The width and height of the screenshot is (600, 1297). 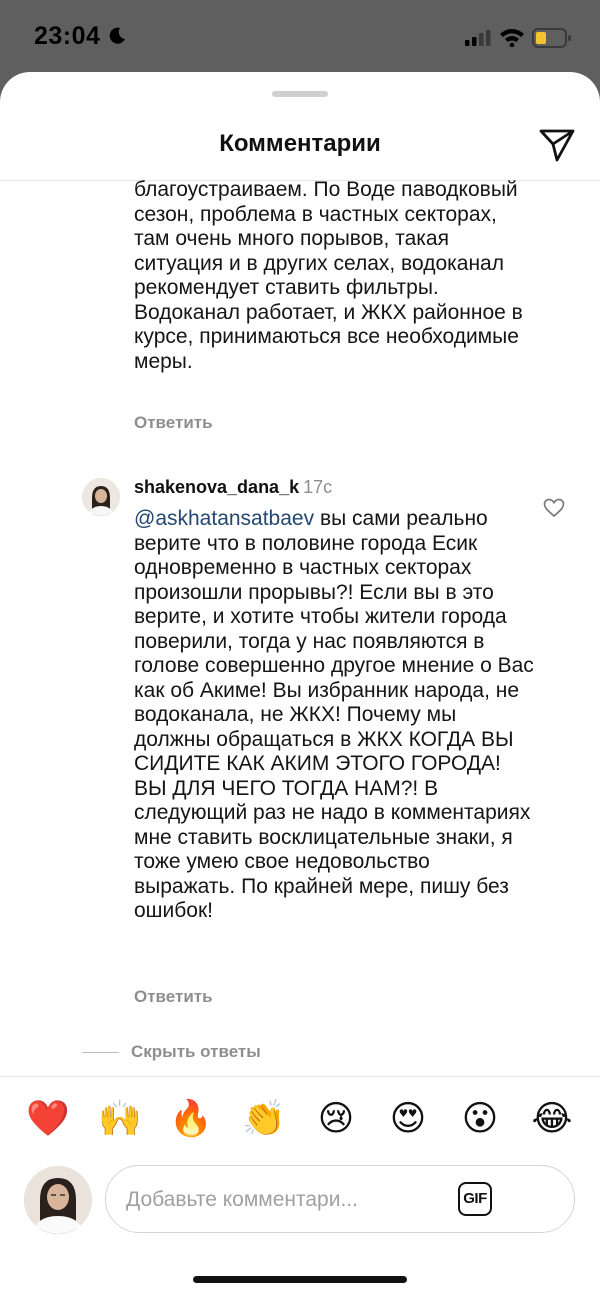 I want to click on cellular-signal-icon, so click(x=478, y=38).